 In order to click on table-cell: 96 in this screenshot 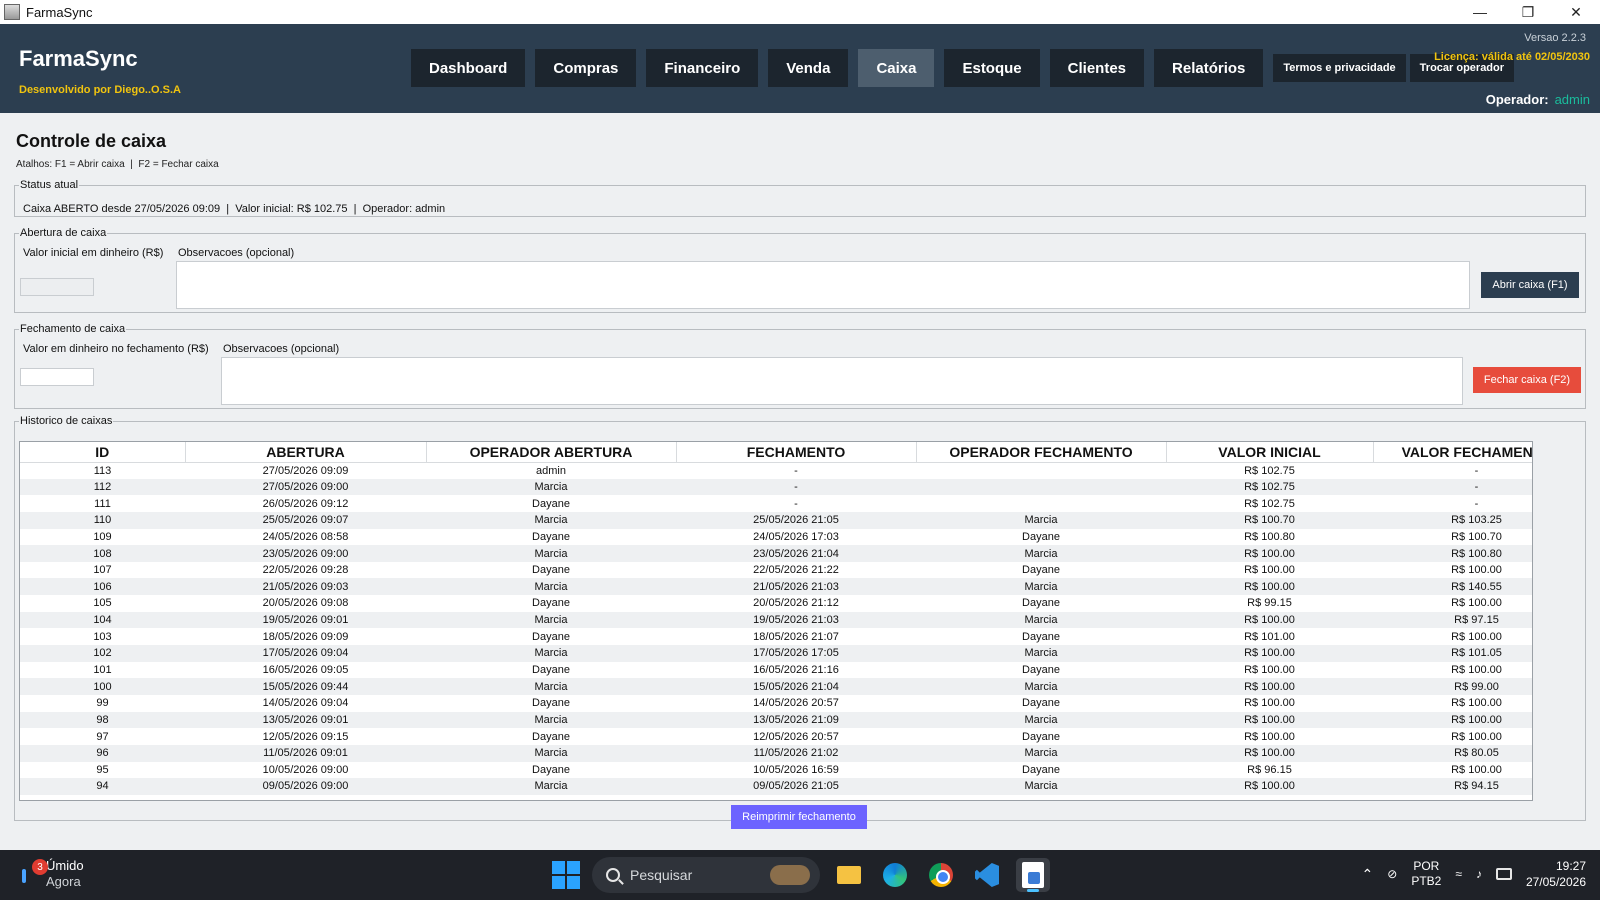, I will do `click(102, 753)`.